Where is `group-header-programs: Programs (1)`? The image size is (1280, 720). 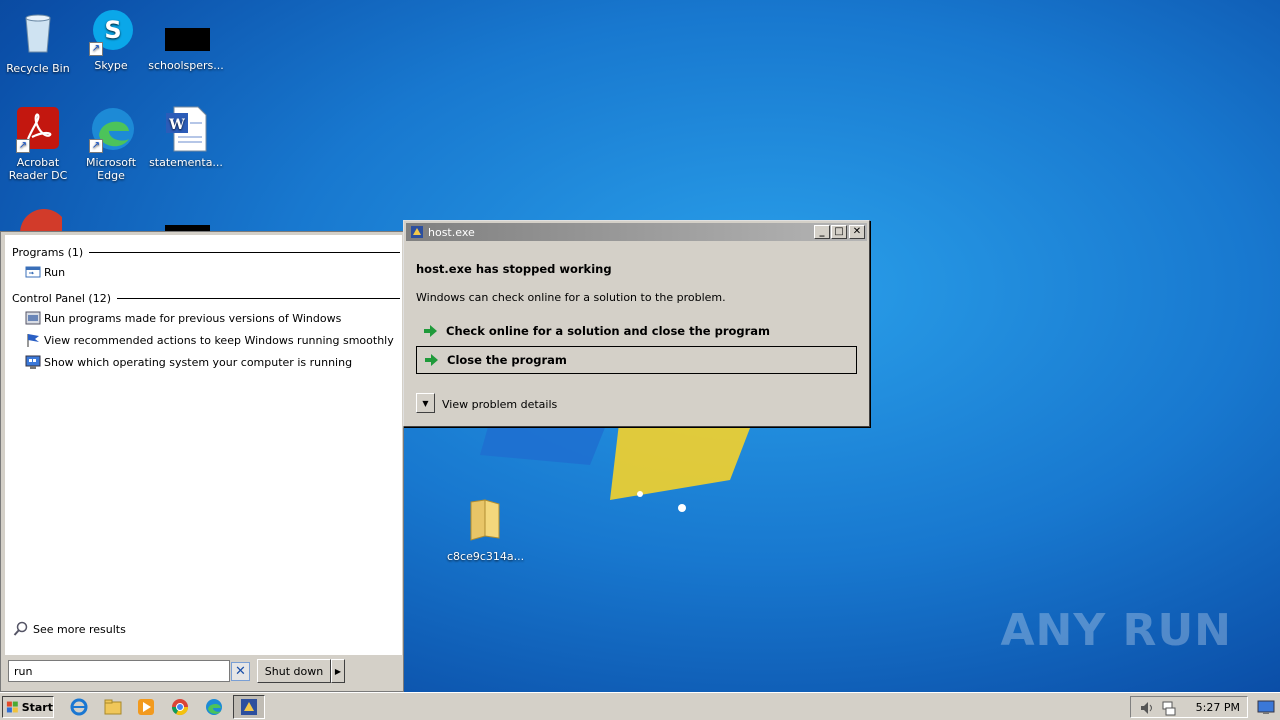
group-header-programs: Programs (1) is located at coordinates (206, 252).